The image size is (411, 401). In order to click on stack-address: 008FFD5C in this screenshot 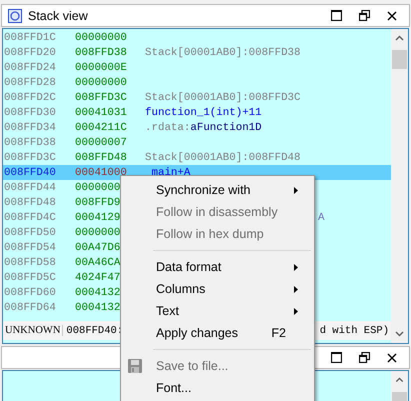, I will do `click(30, 278)`.